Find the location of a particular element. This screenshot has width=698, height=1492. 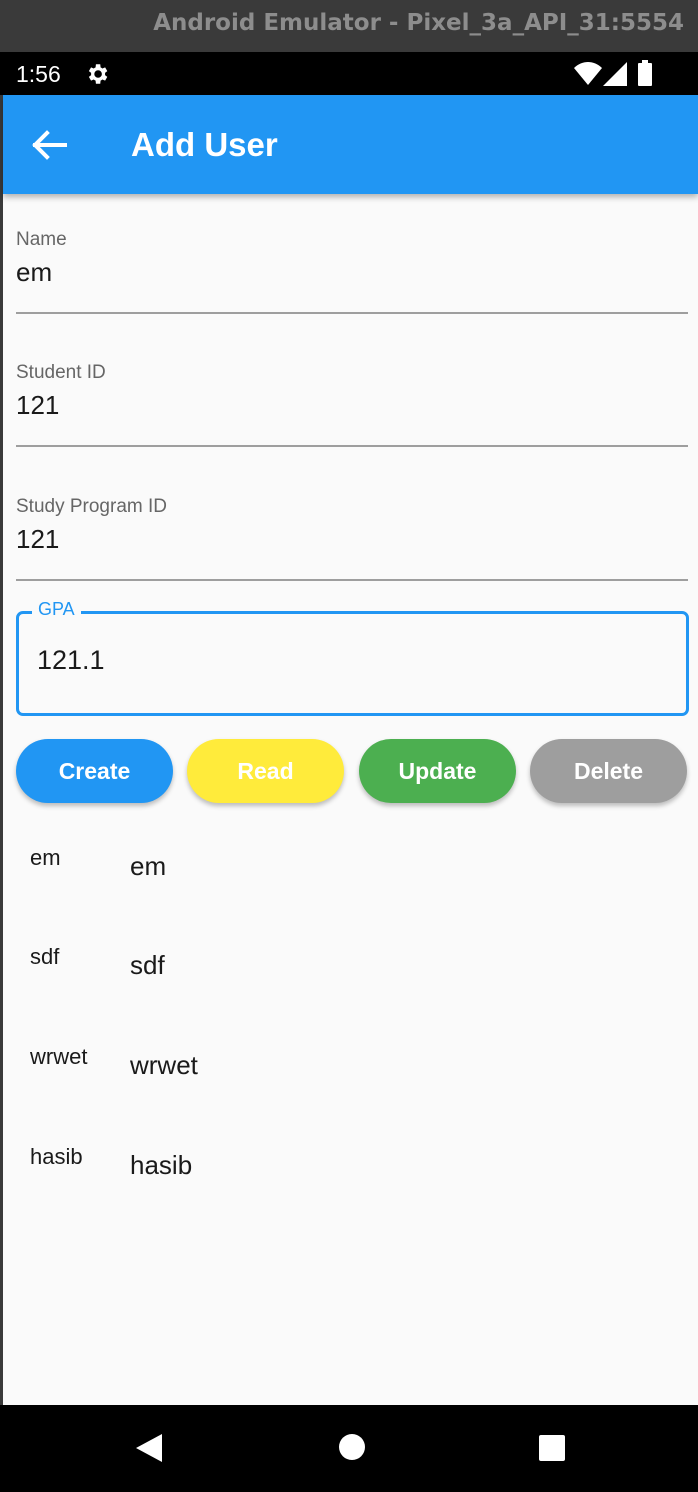

name-underline is located at coordinates (352, 313).